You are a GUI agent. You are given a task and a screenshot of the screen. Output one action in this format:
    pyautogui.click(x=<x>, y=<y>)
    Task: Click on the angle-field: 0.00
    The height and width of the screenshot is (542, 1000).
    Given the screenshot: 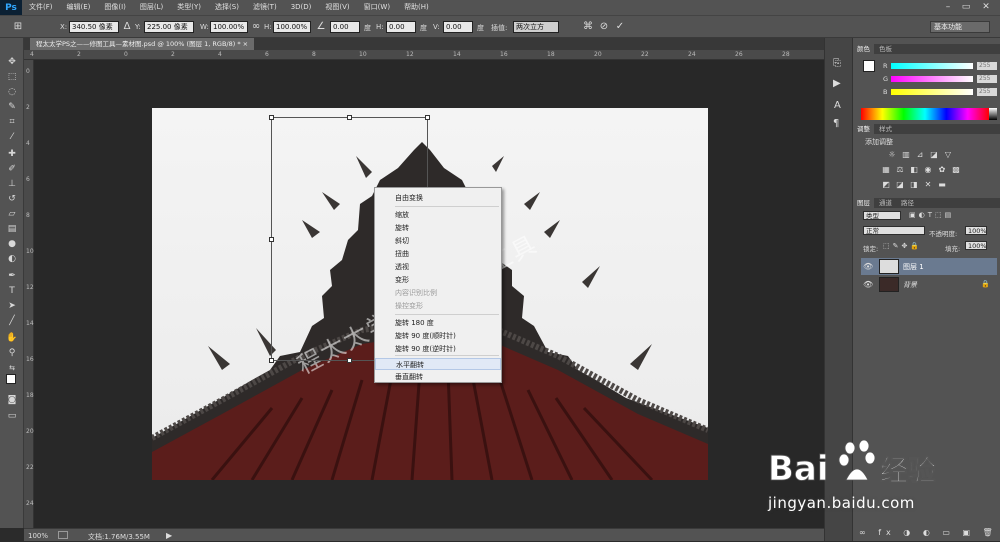 What is the action you would take?
    pyautogui.click(x=345, y=27)
    